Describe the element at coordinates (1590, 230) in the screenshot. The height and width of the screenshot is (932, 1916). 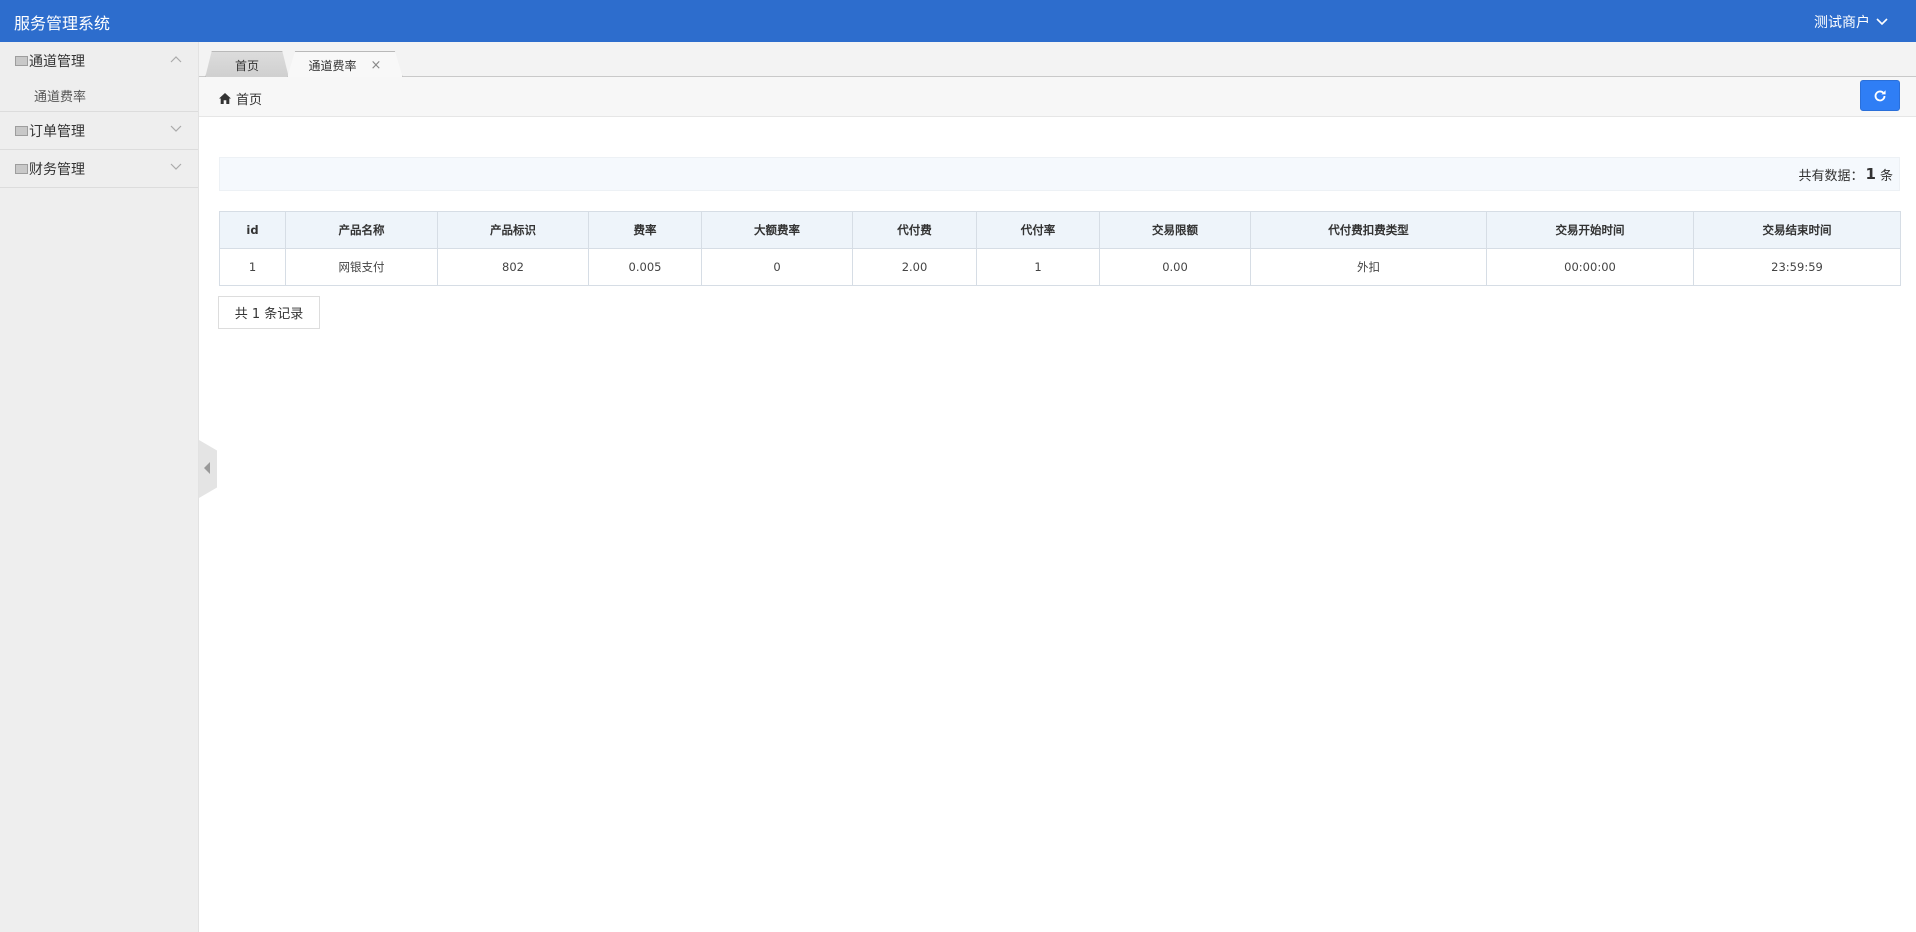
I see `column-header: 交易开始时间` at that location.